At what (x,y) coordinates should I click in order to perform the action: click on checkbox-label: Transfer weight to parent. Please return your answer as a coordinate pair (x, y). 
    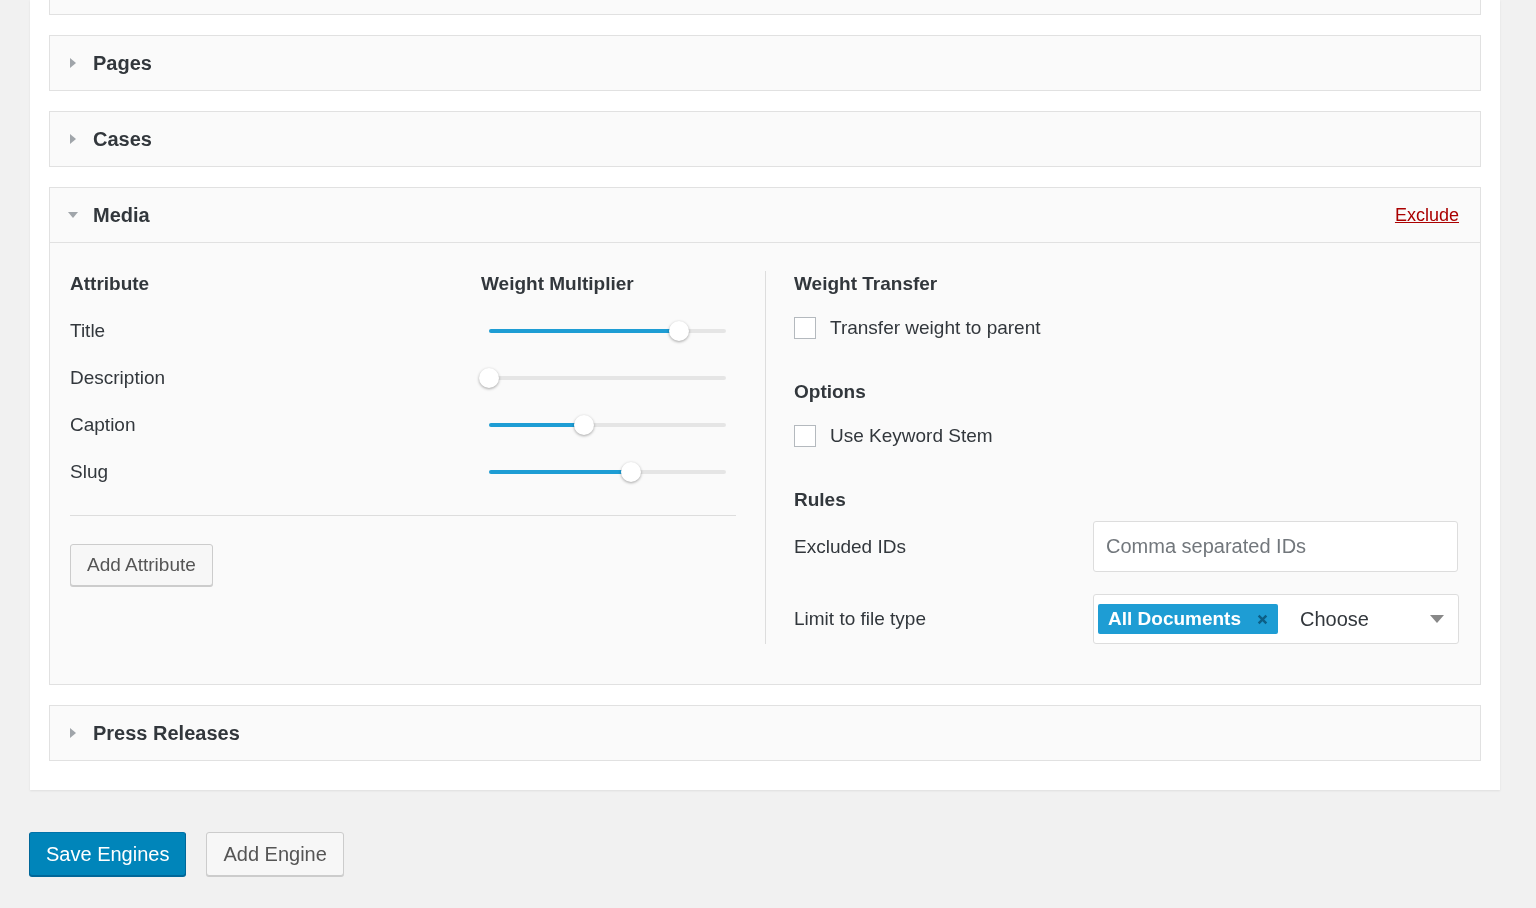
    Looking at the image, I should click on (935, 328).